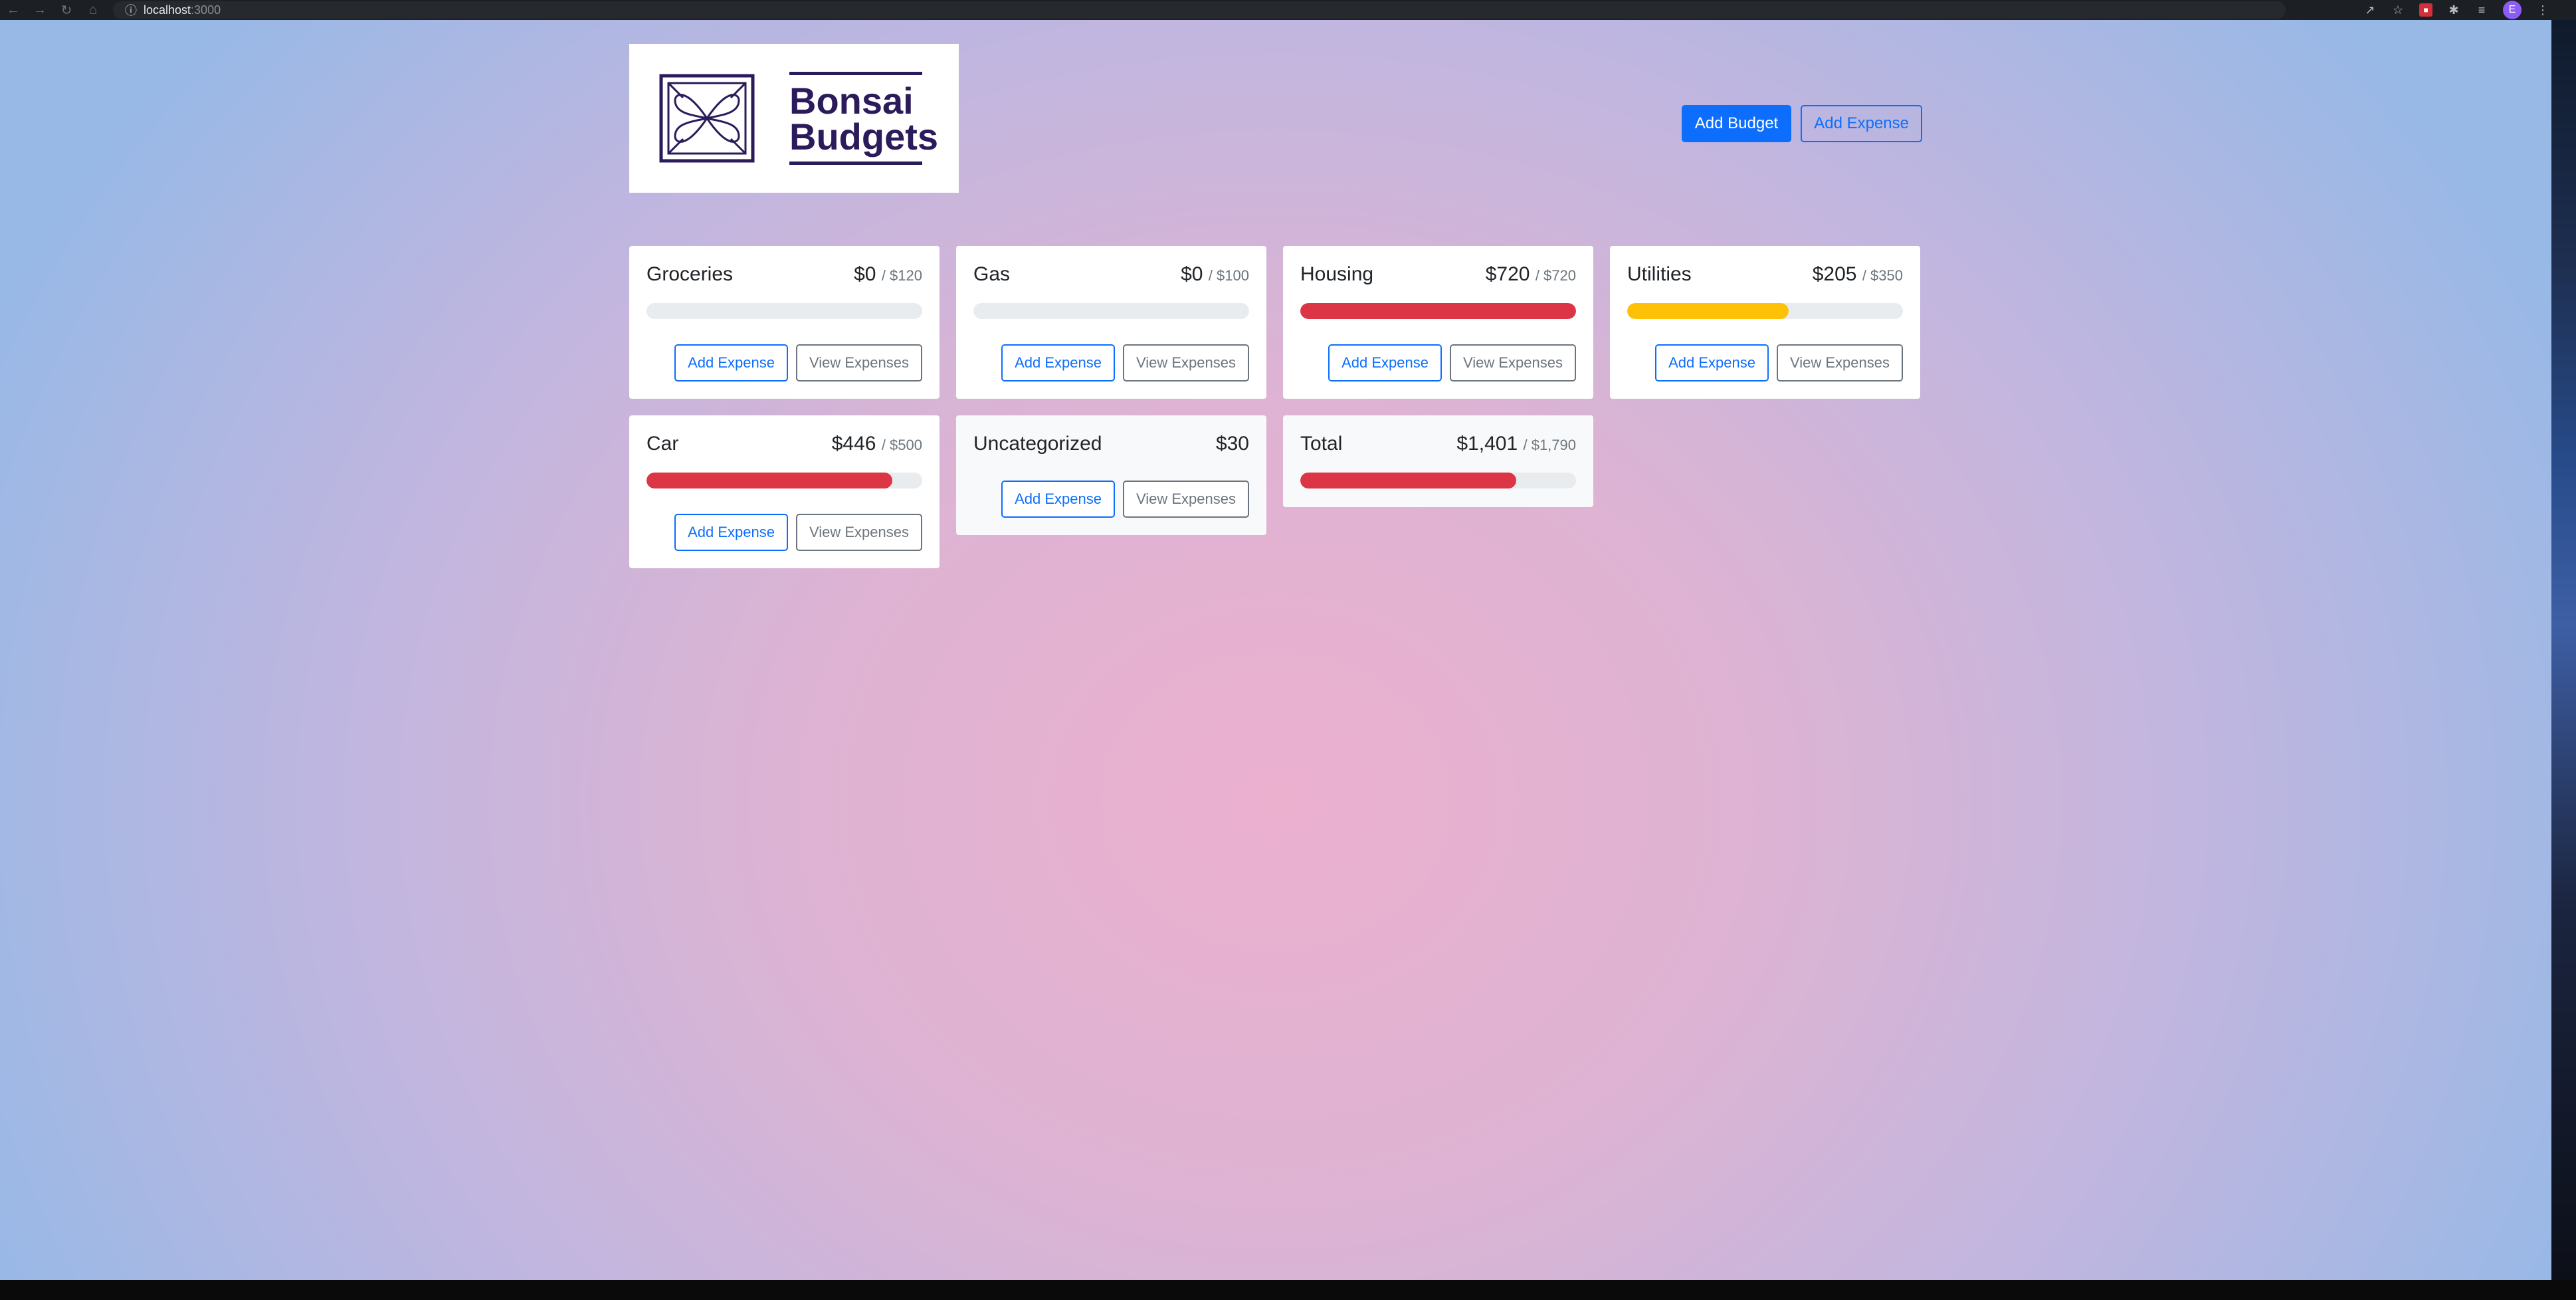 The height and width of the screenshot is (1300, 2576). What do you see at coordinates (992, 274) in the screenshot?
I see `budget-name: Gas` at bounding box center [992, 274].